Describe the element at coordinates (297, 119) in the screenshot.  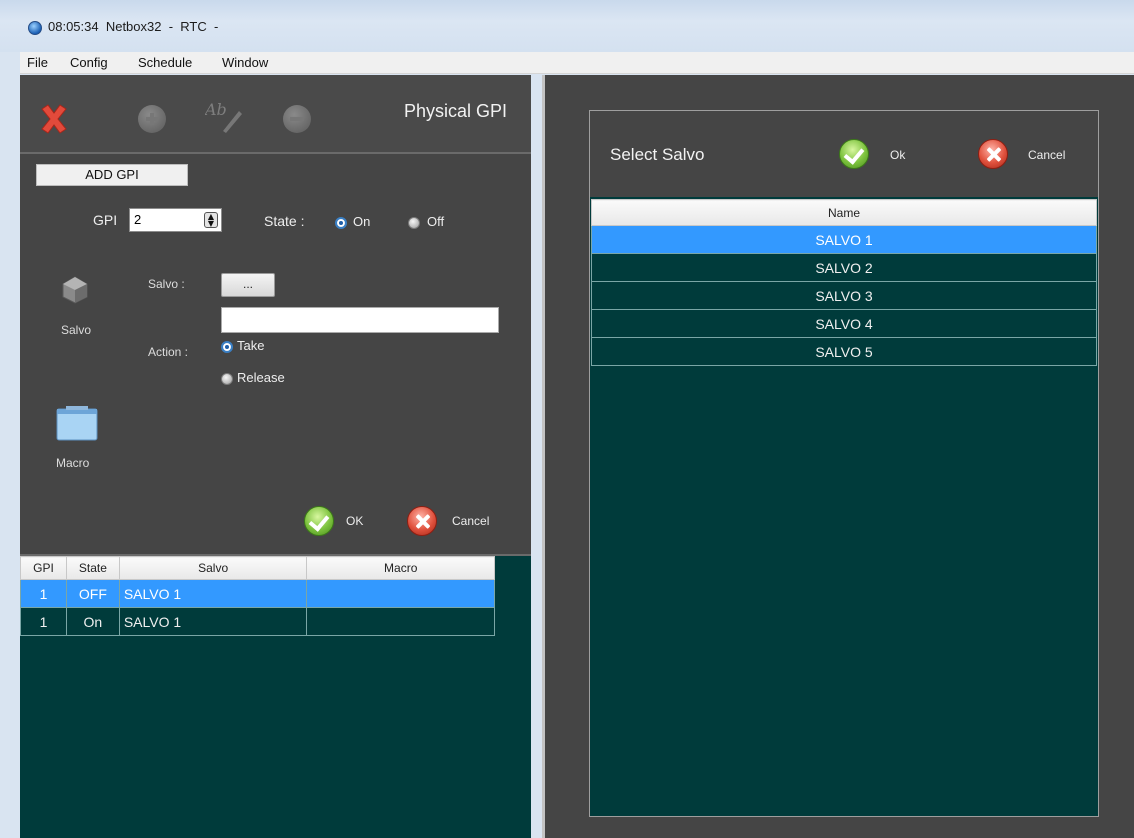
I see `remove-icon` at that location.